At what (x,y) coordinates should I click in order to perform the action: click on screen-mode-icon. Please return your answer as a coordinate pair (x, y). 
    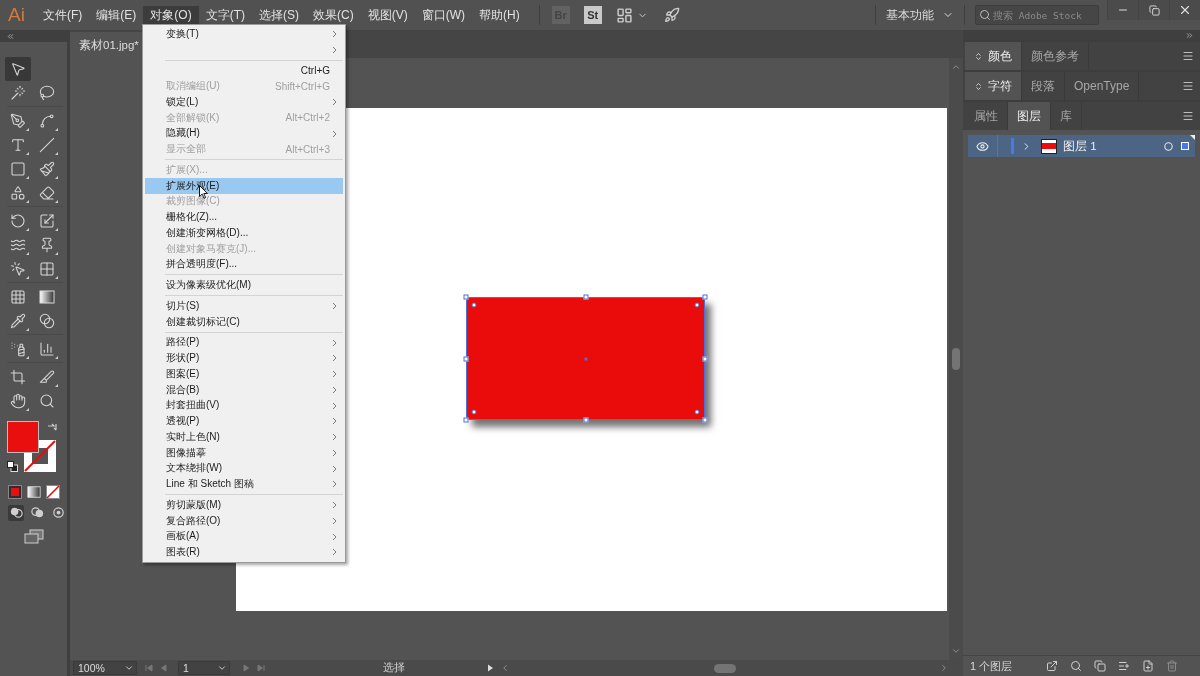
    Looking at the image, I should click on (33, 536).